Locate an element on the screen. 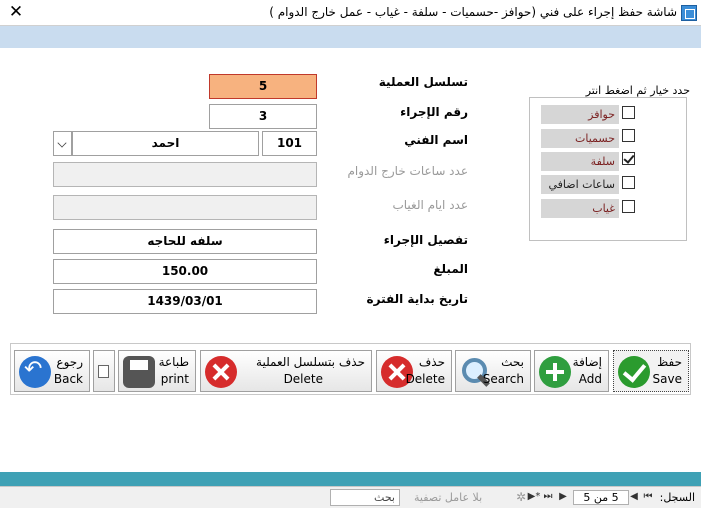 Image resolution: width=701 pixels, height=508 pixels. options-group-title: حدد خيار ثم اضغط انتر is located at coordinates (637, 90).